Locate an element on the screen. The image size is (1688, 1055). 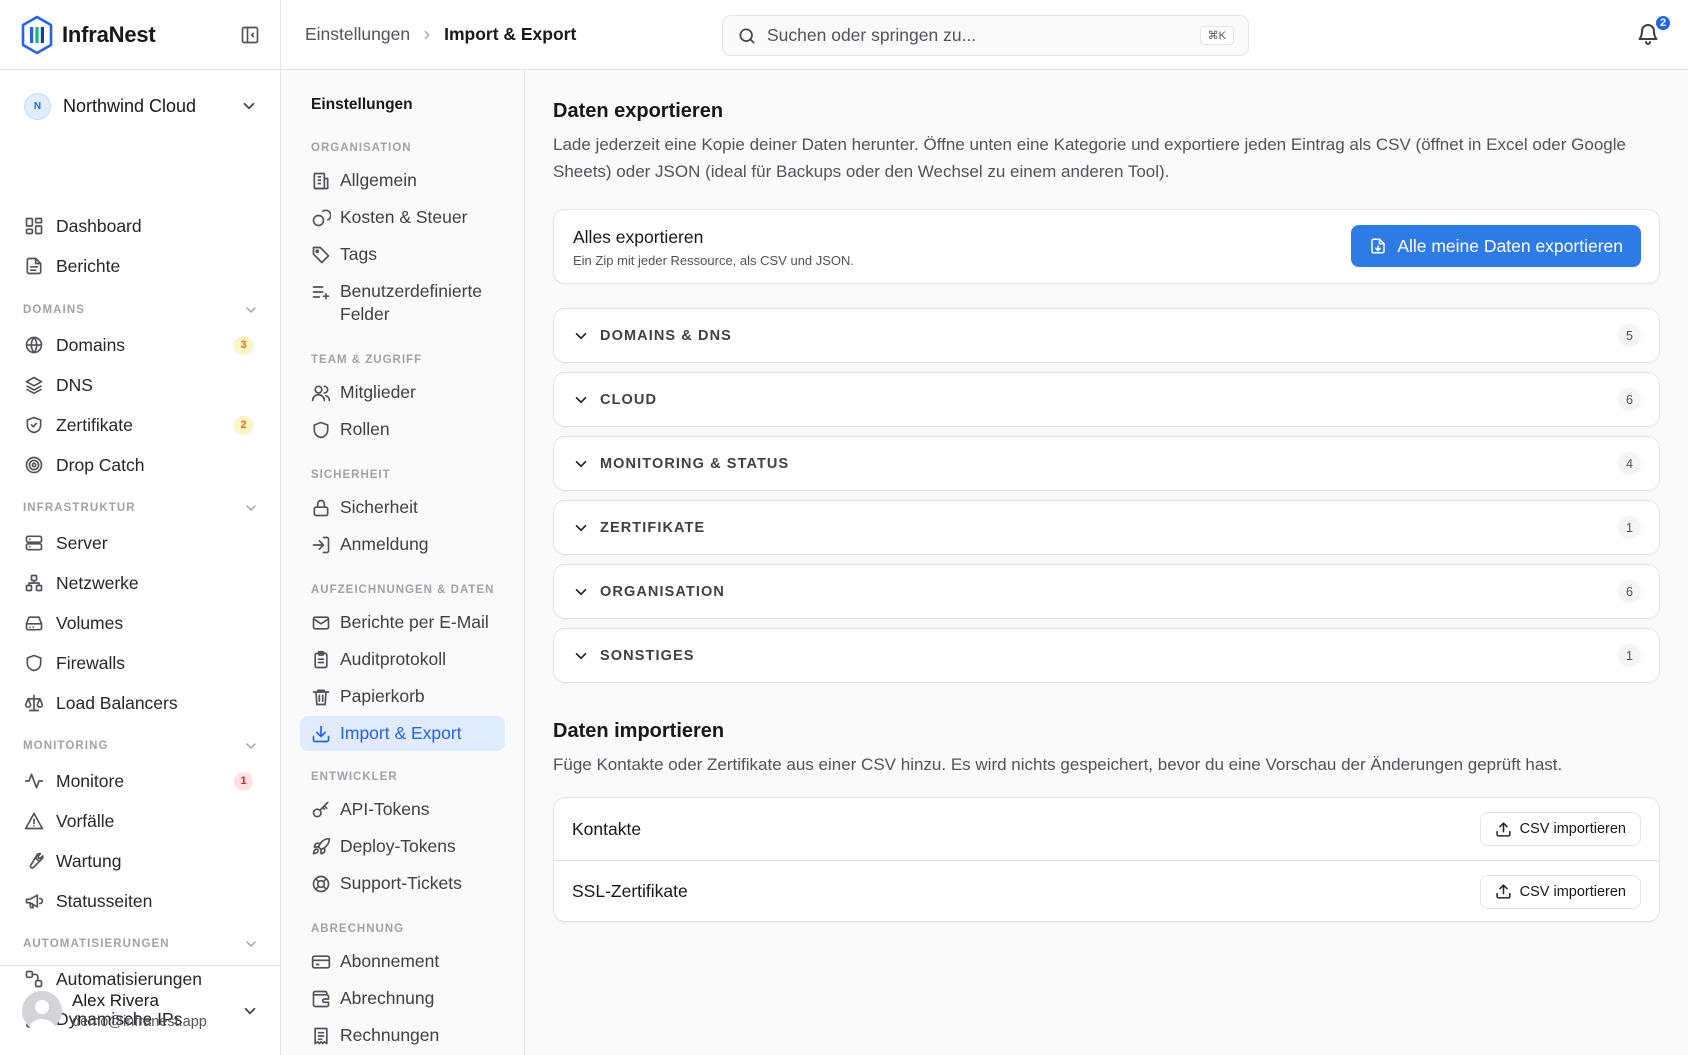
category-count-badge: 1 is located at coordinates (1629, 527).